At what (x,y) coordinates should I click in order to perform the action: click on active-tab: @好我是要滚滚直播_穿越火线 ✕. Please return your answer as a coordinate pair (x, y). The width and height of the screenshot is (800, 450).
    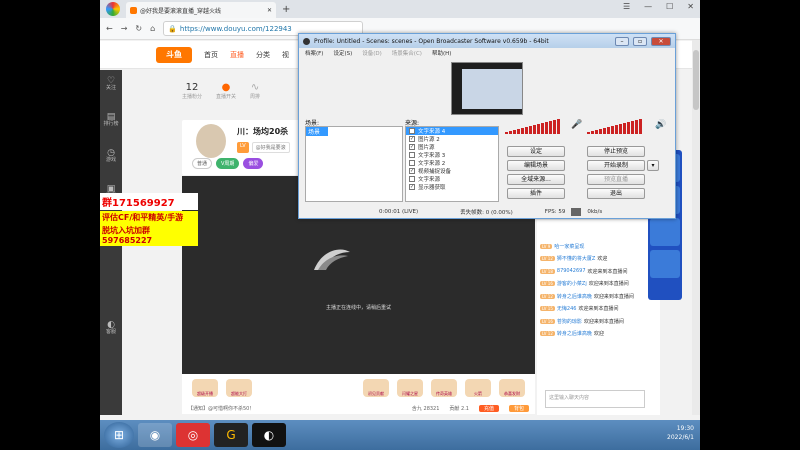
    Looking at the image, I should click on (201, 10).